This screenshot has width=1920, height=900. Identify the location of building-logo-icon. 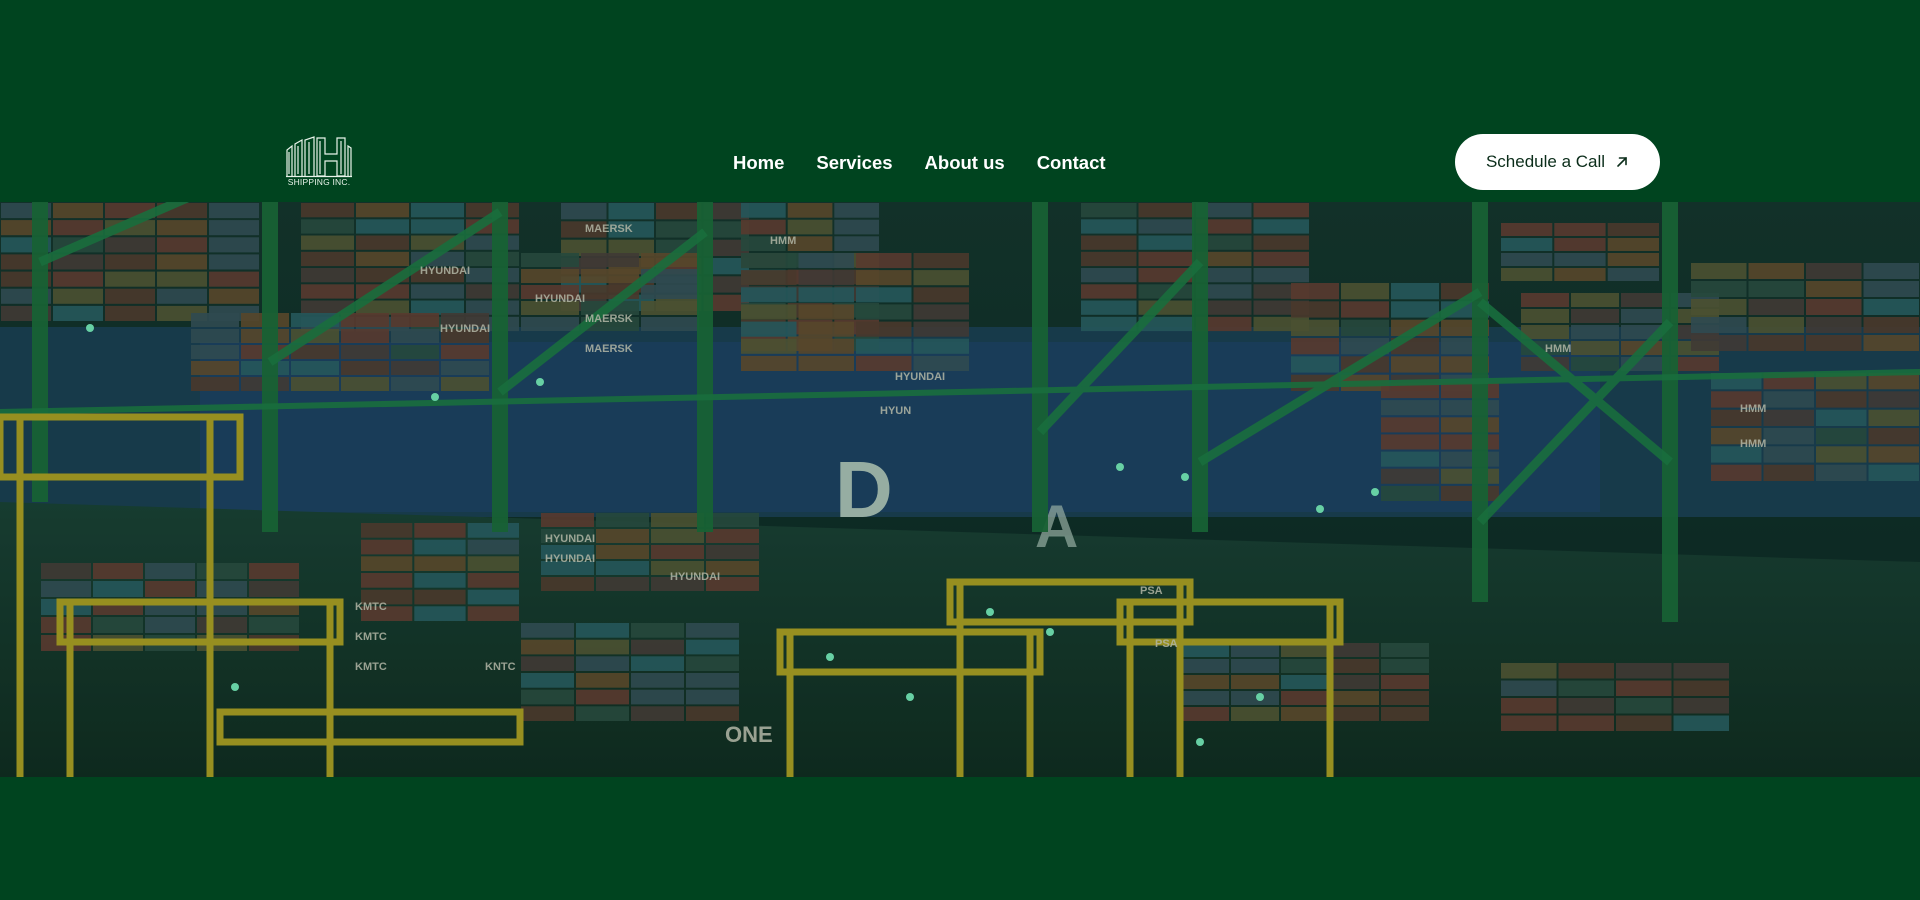
(319, 157).